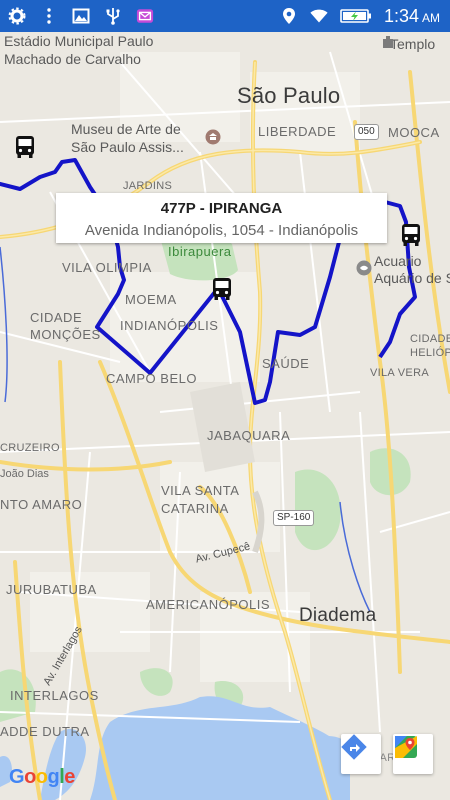 The image size is (450, 800). I want to click on label-adde-dutra: ADDE DUTRA, so click(45, 731).